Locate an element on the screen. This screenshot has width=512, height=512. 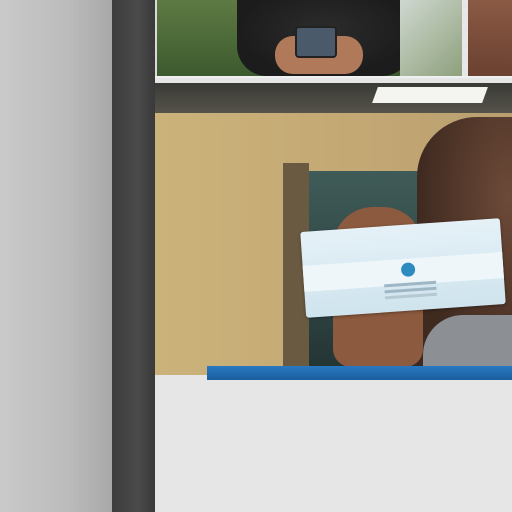
photo-strip-edge is located at coordinates (333, 77).